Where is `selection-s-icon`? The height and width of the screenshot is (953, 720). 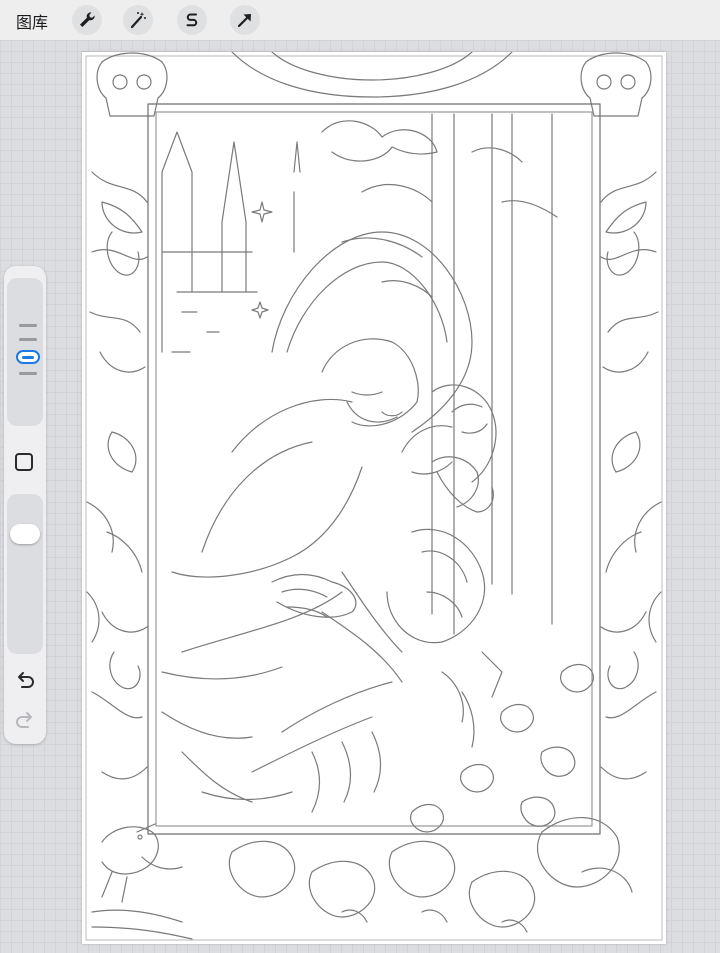
selection-s-icon is located at coordinates (192, 20).